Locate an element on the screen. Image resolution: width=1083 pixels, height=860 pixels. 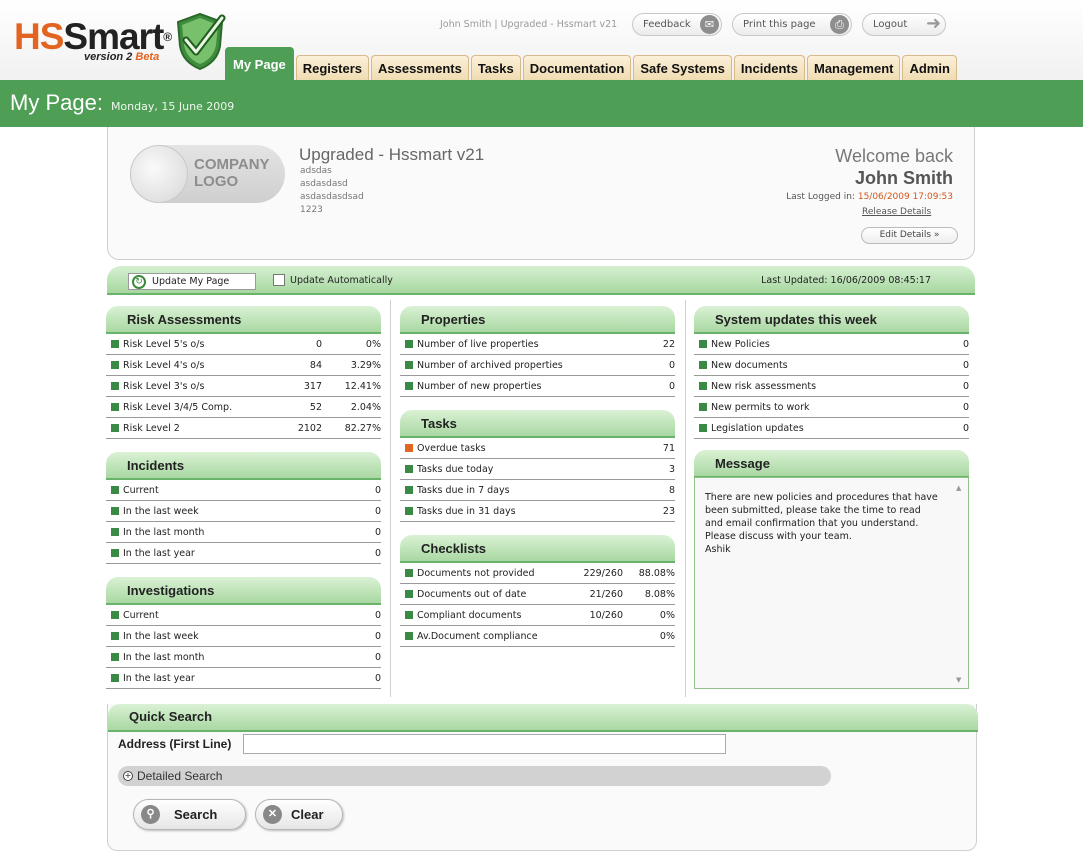
table-row: Tasks due today 3 is located at coordinates (537, 469).